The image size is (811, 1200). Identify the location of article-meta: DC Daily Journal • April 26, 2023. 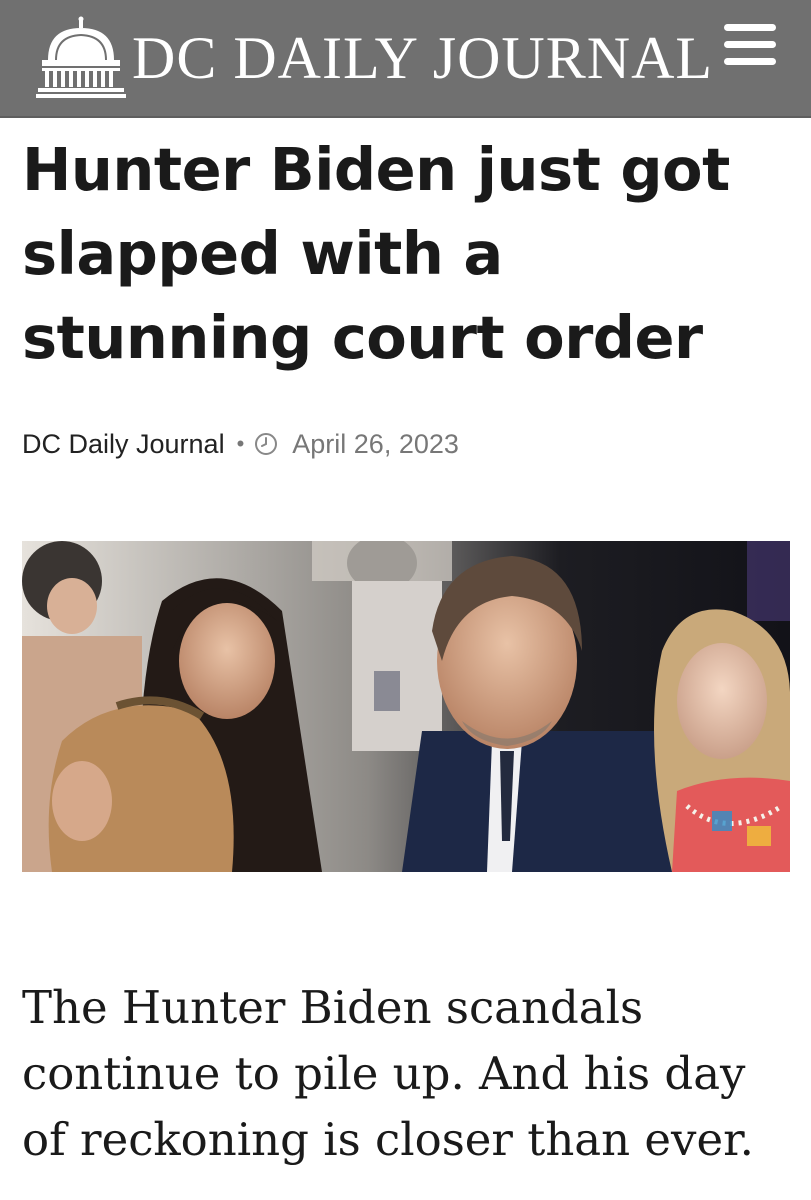
(240, 444).